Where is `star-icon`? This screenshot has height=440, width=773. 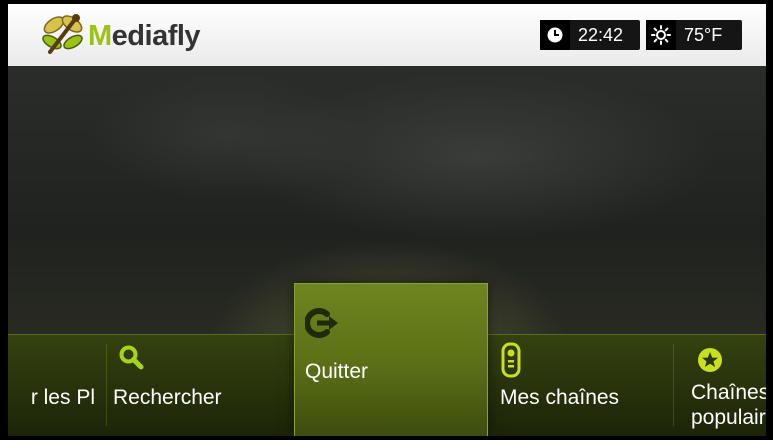 star-icon is located at coordinates (710, 360).